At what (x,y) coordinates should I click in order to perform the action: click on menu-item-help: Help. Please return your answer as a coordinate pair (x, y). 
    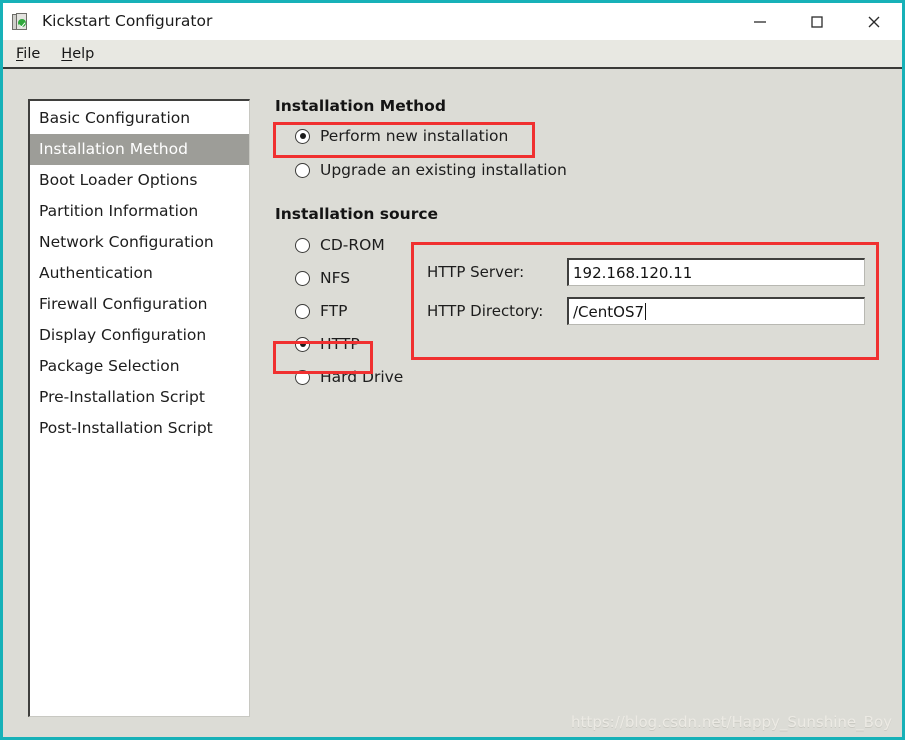
    Looking at the image, I should click on (77, 54).